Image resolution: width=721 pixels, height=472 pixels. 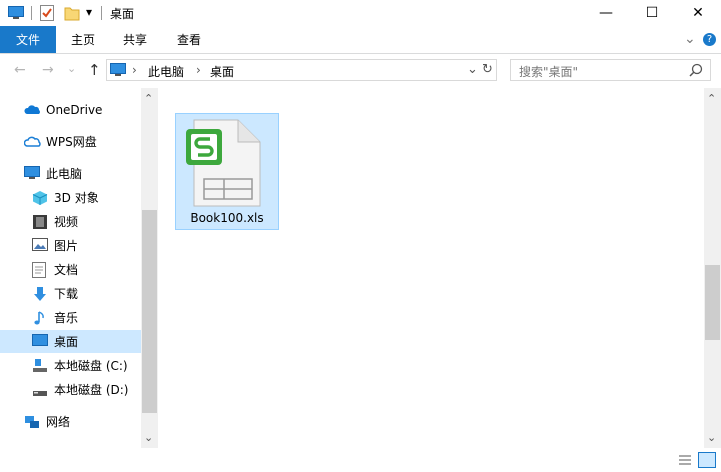 I want to click on sidebar-item-wps-cloud: WPS网盘, so click(x=82, y=141).